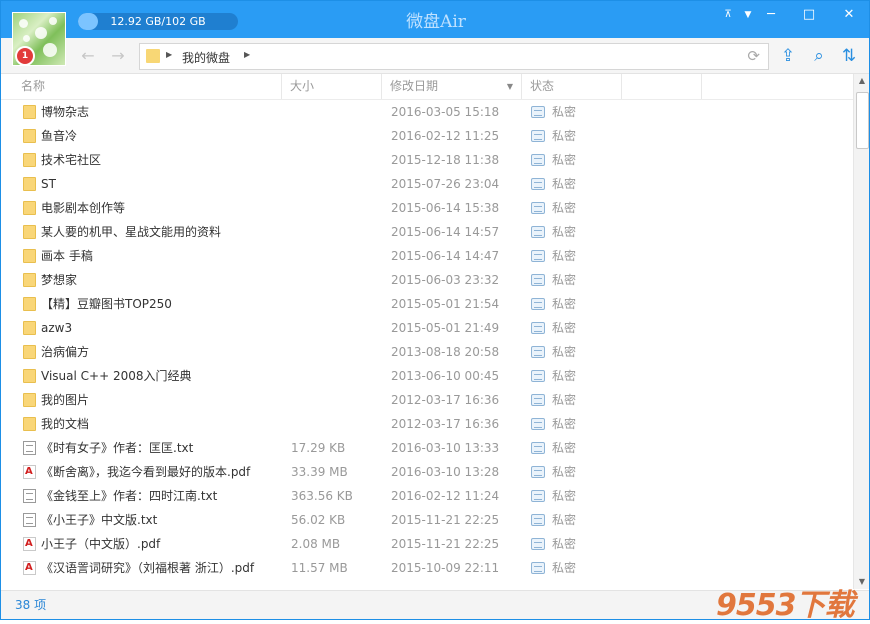 This screenshot has height=624, width=870. I want to click on folder-row: azw3 2015-05-01 21:49 私密, so click(427, 328).